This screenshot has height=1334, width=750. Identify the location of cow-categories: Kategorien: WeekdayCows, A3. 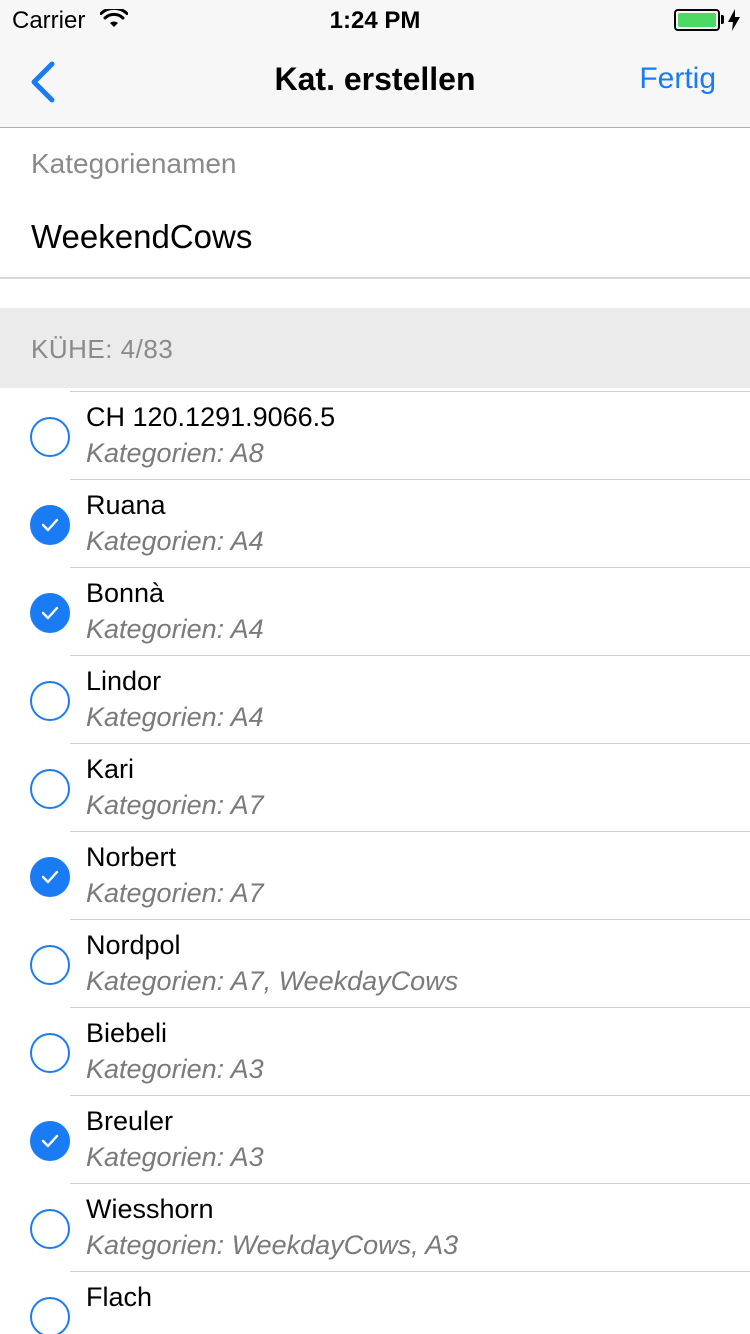
(272, 1245).